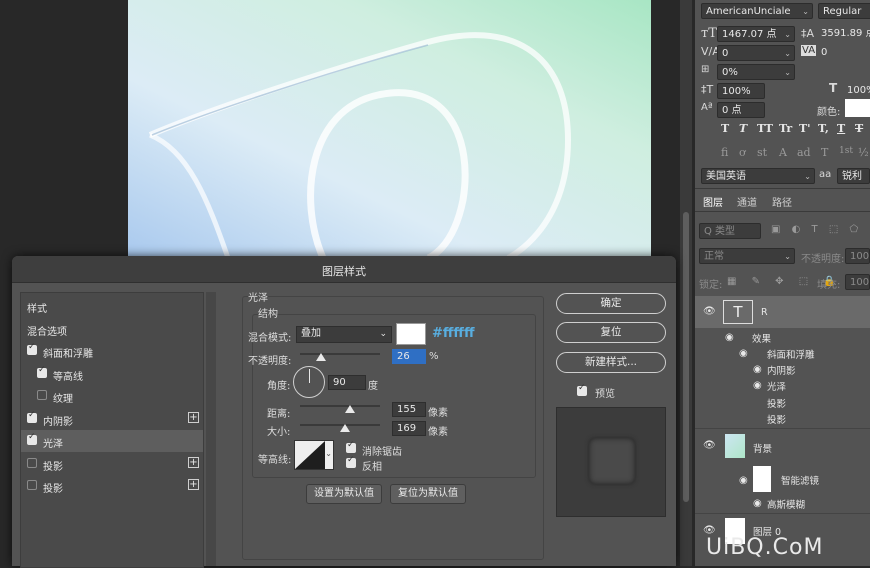  I want to click on layer-name: R, so click(764, 312).